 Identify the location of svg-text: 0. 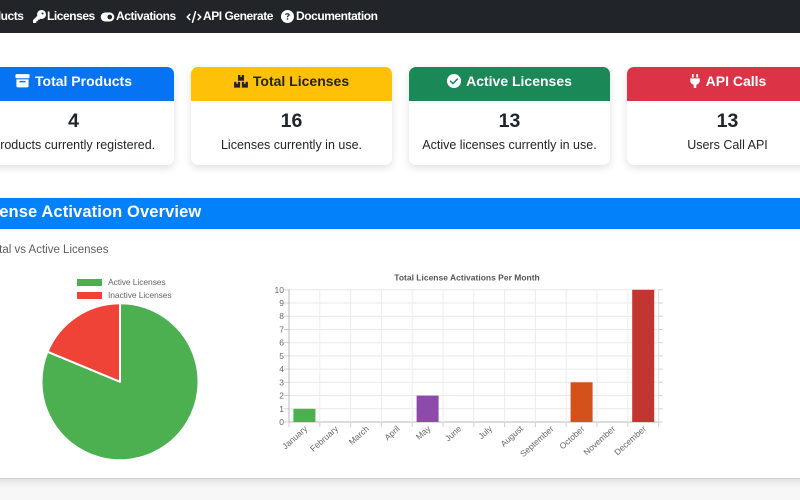
(281, 422).